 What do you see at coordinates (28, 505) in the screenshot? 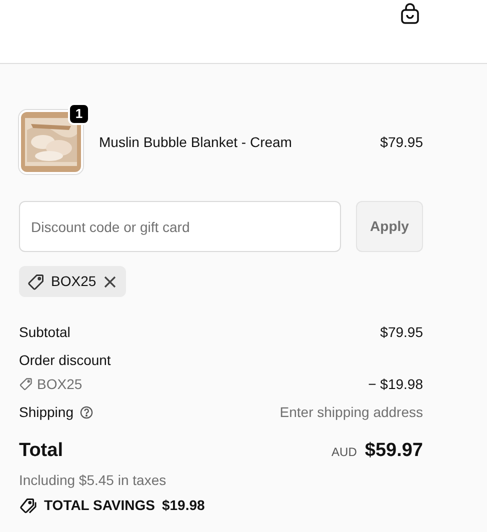
I see `tags-icon` at bounding box center [28, 505].